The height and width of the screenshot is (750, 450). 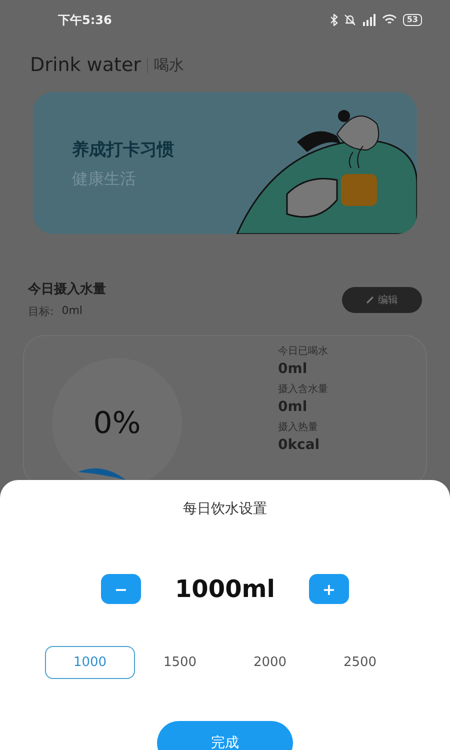 I want to click on section-title: 今日摄入水量, so click(x=67, y=289).